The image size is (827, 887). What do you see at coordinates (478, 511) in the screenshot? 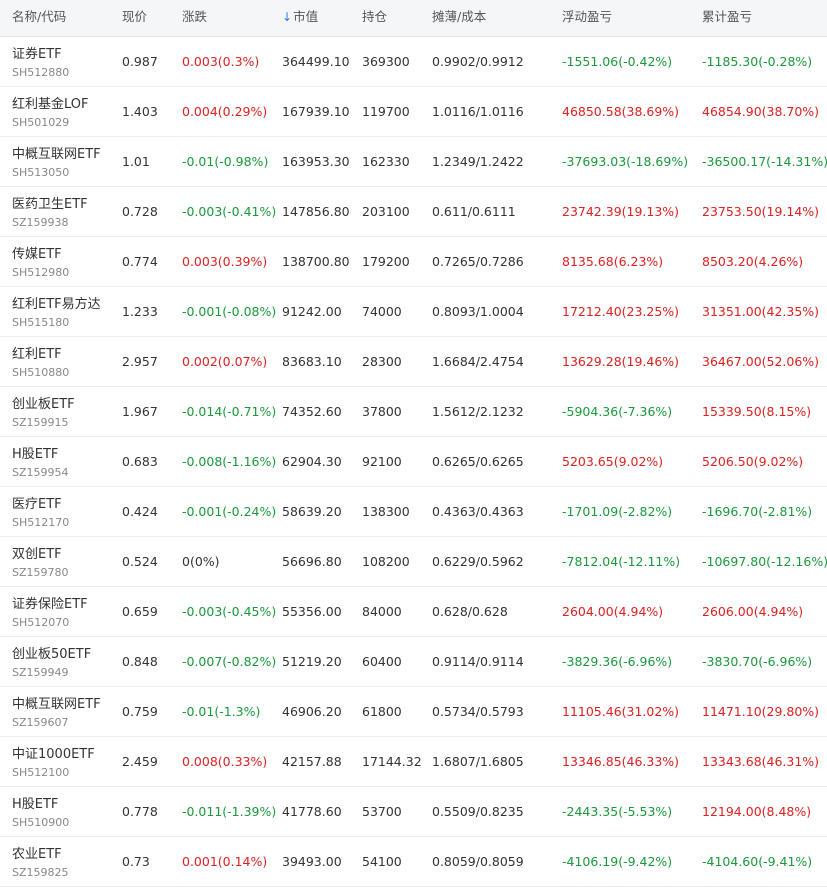
I see `cost-cell: 0.4363/0.4363` at bounding box center [478, 511].